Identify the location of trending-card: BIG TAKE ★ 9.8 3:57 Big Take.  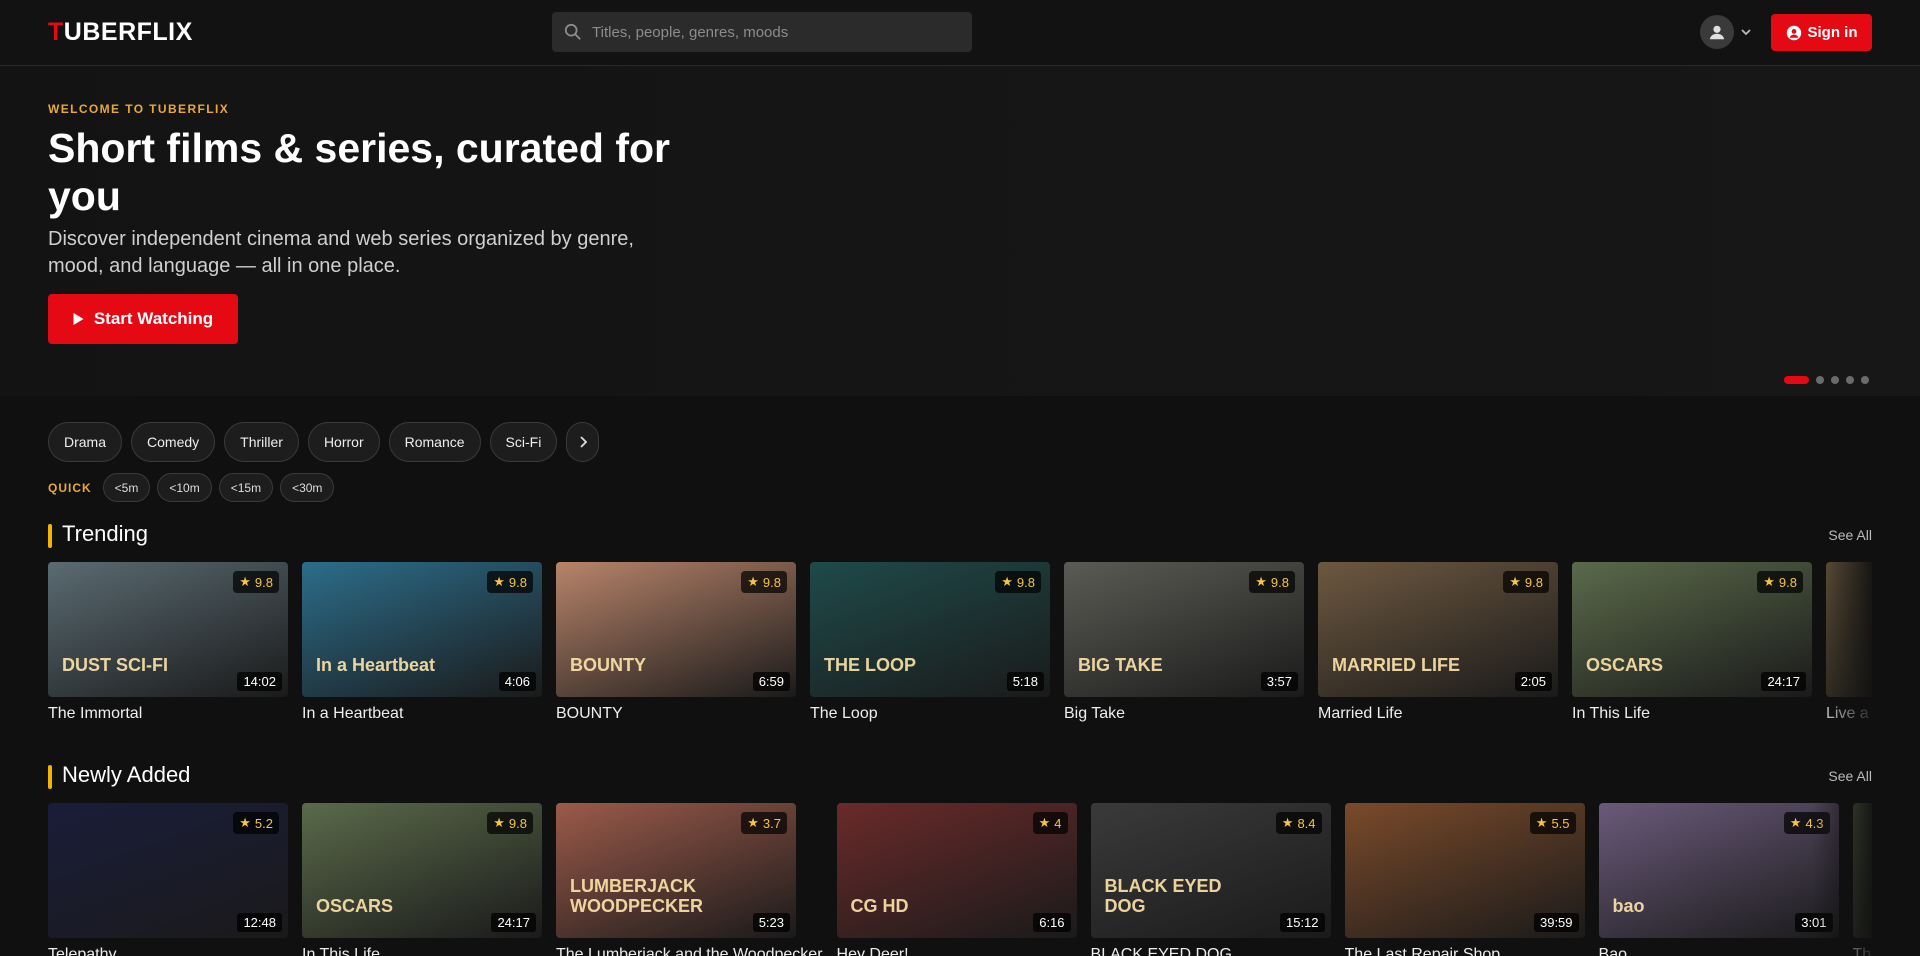
(1184, 642).